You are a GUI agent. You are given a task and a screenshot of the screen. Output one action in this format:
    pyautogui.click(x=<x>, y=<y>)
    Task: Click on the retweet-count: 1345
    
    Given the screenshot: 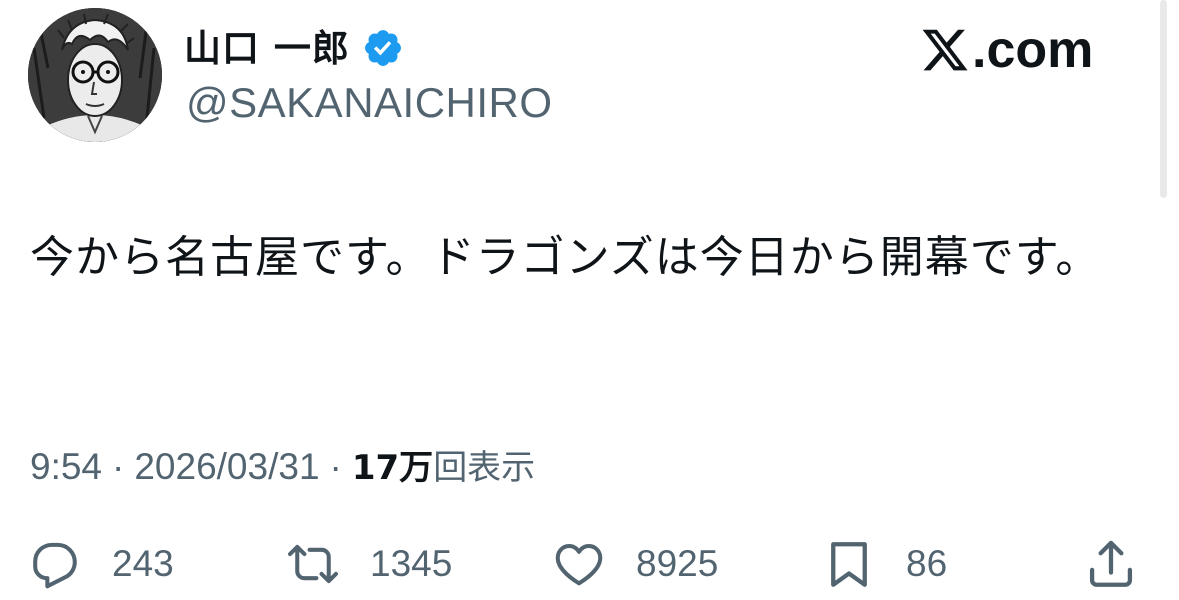 What is the action you would take?
    pyautogui.click(x=411, y=563)
    